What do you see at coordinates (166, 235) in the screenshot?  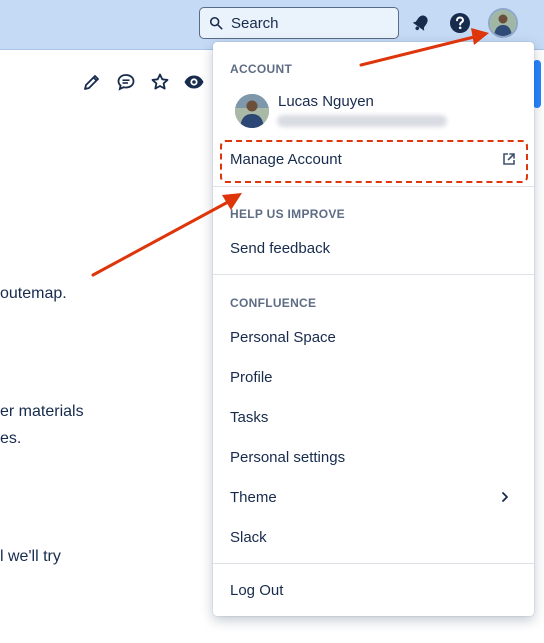 I see `annotation-arrow-to-manage-account` at bounding box center [166, 235].